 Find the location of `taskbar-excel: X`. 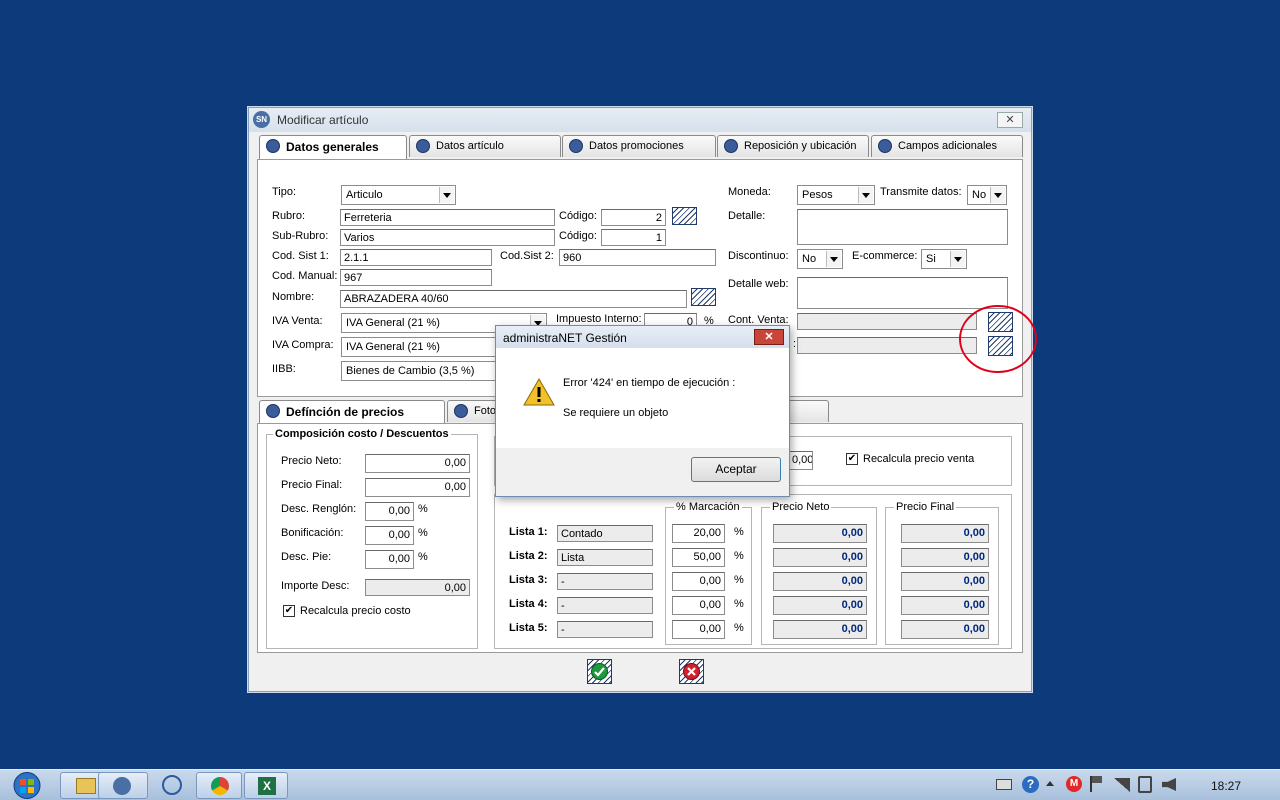

taskbar-excel: X is located at coordinates (266, 785).